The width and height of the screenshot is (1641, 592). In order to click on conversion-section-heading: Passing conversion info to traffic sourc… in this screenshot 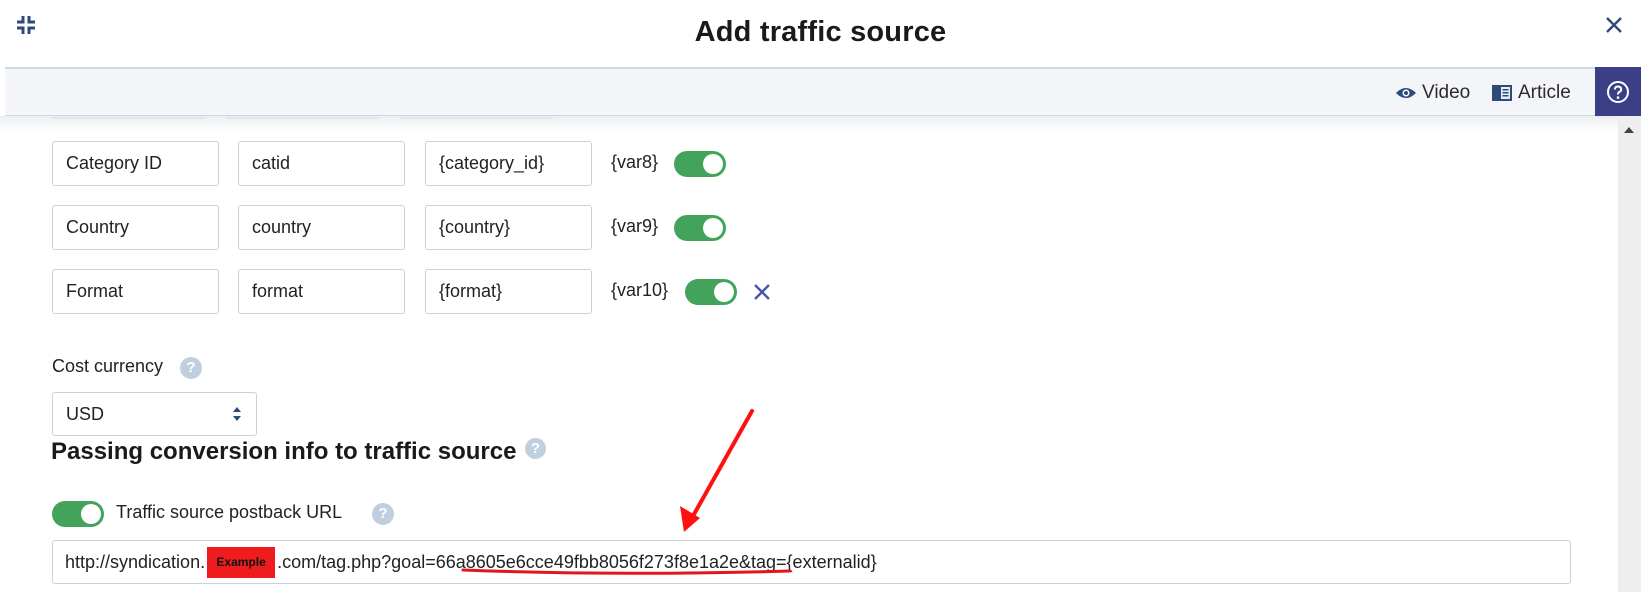, I will do `click(284, 451)`.